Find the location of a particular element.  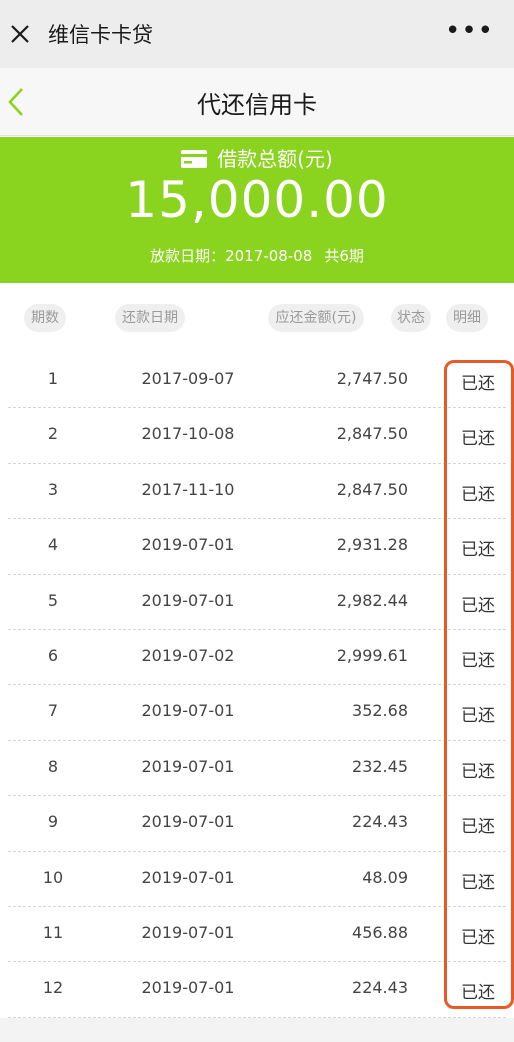

total-loan-label: 借款总额(元) is located at coordinates (257, 157).